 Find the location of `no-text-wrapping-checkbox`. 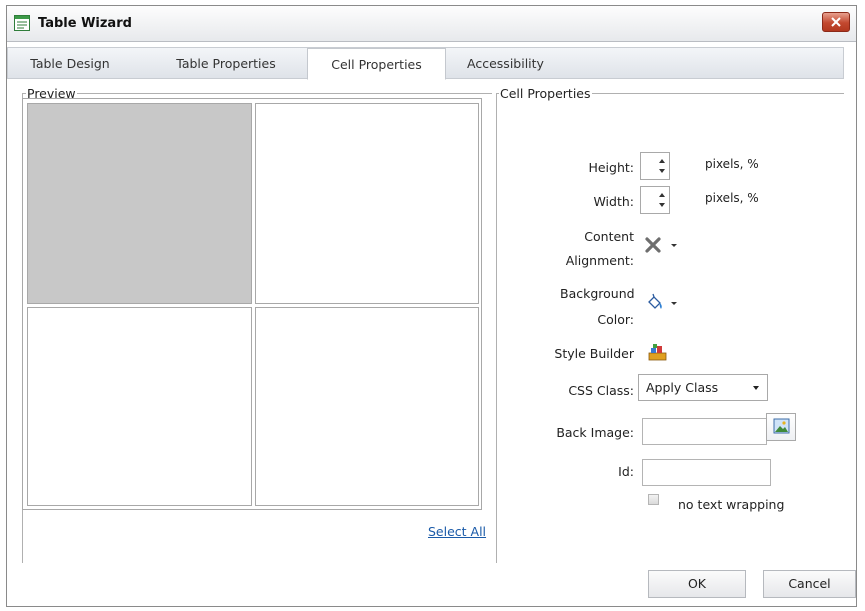

no-text-wrapping-checkbox is located at coordinates (653, 499).